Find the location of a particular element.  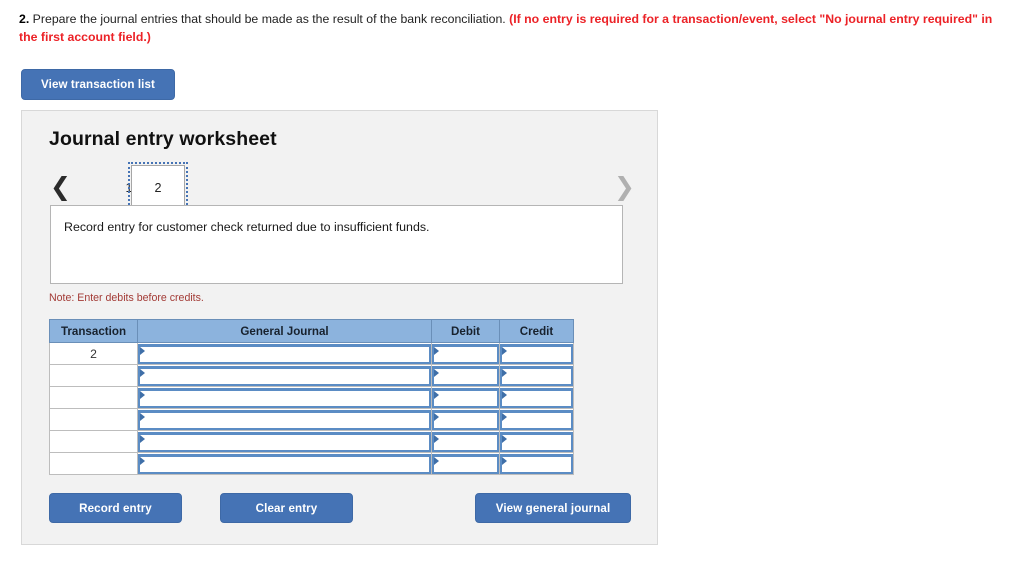

column-header-transaction: Transaction is located at coordinates (93, 331).